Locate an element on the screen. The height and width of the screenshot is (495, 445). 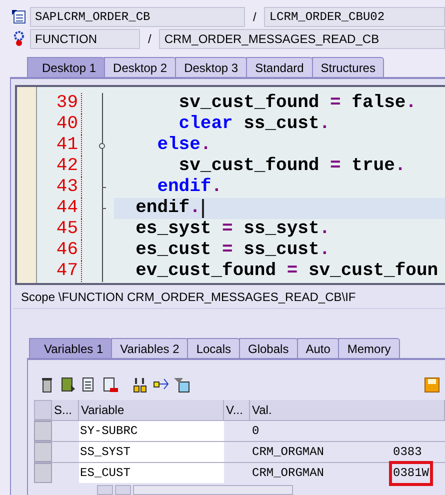
table-cell: ES_CUST is located at coordinates (151, 473).